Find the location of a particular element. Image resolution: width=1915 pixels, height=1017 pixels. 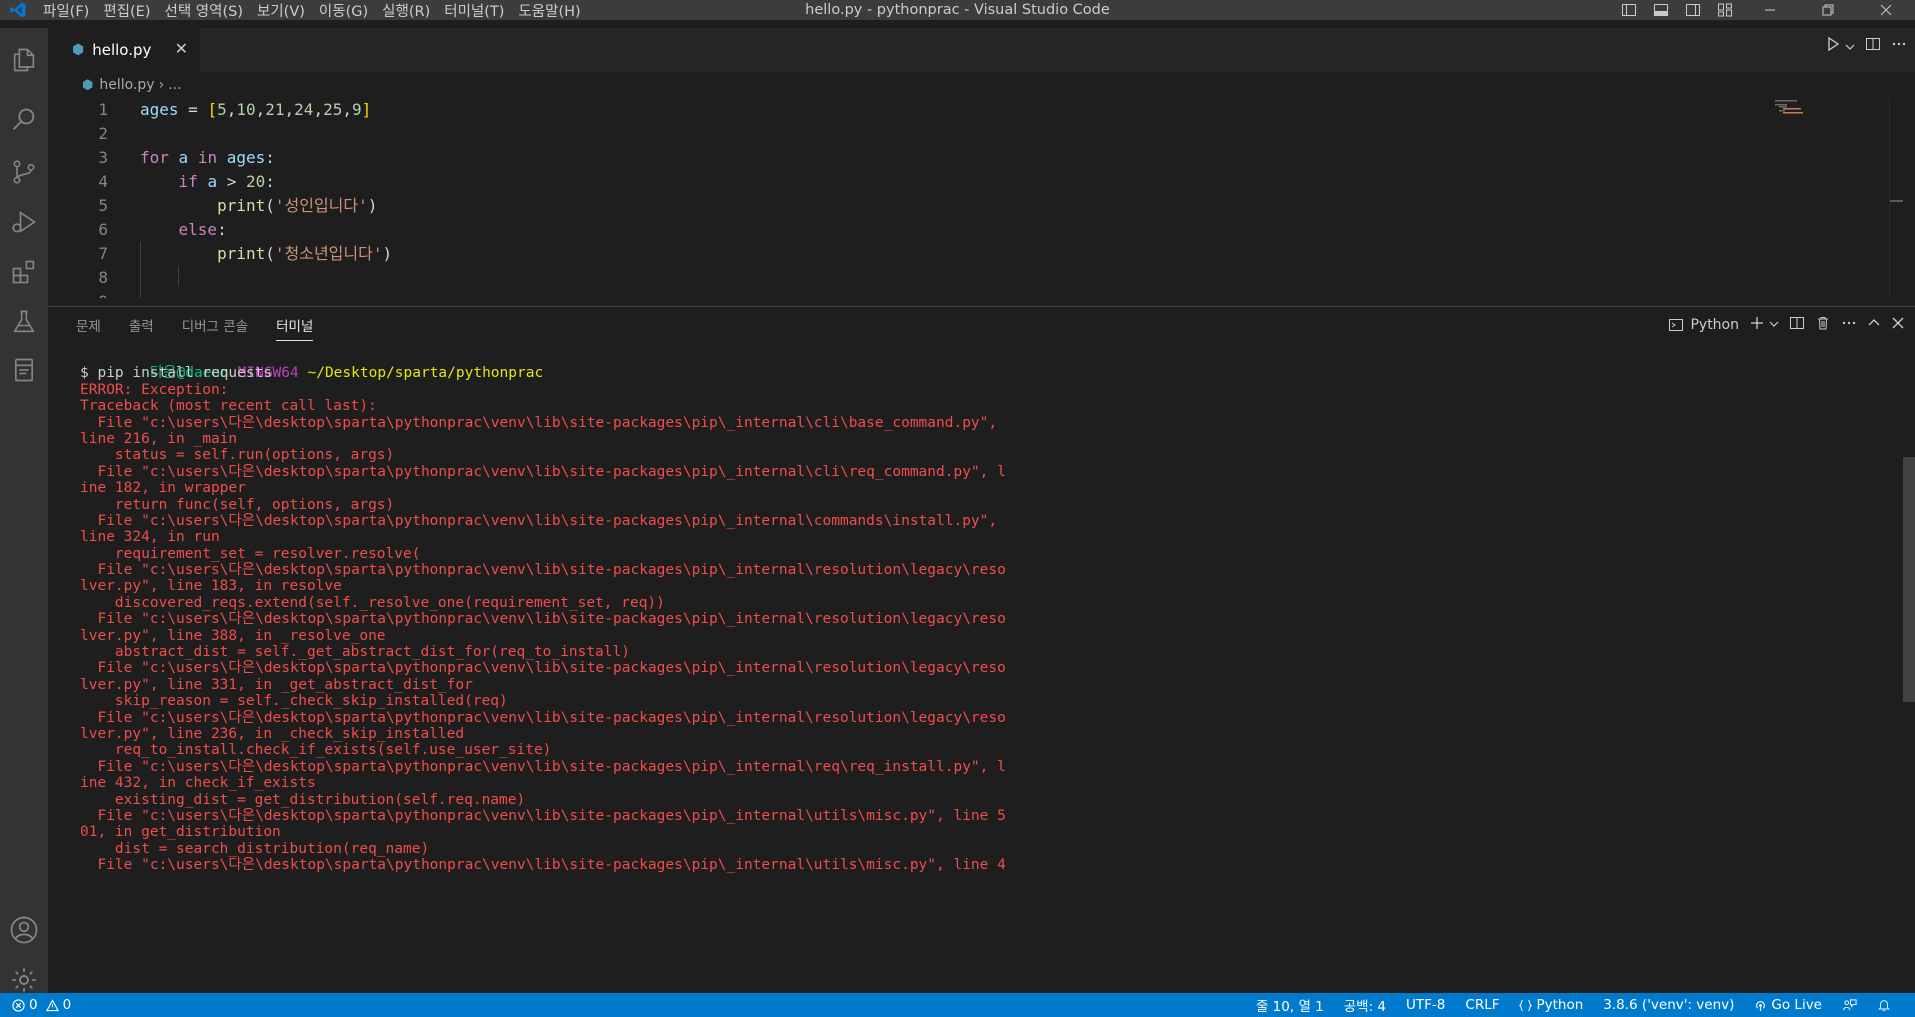

code-token: ( is located at coordinates (270, 253).